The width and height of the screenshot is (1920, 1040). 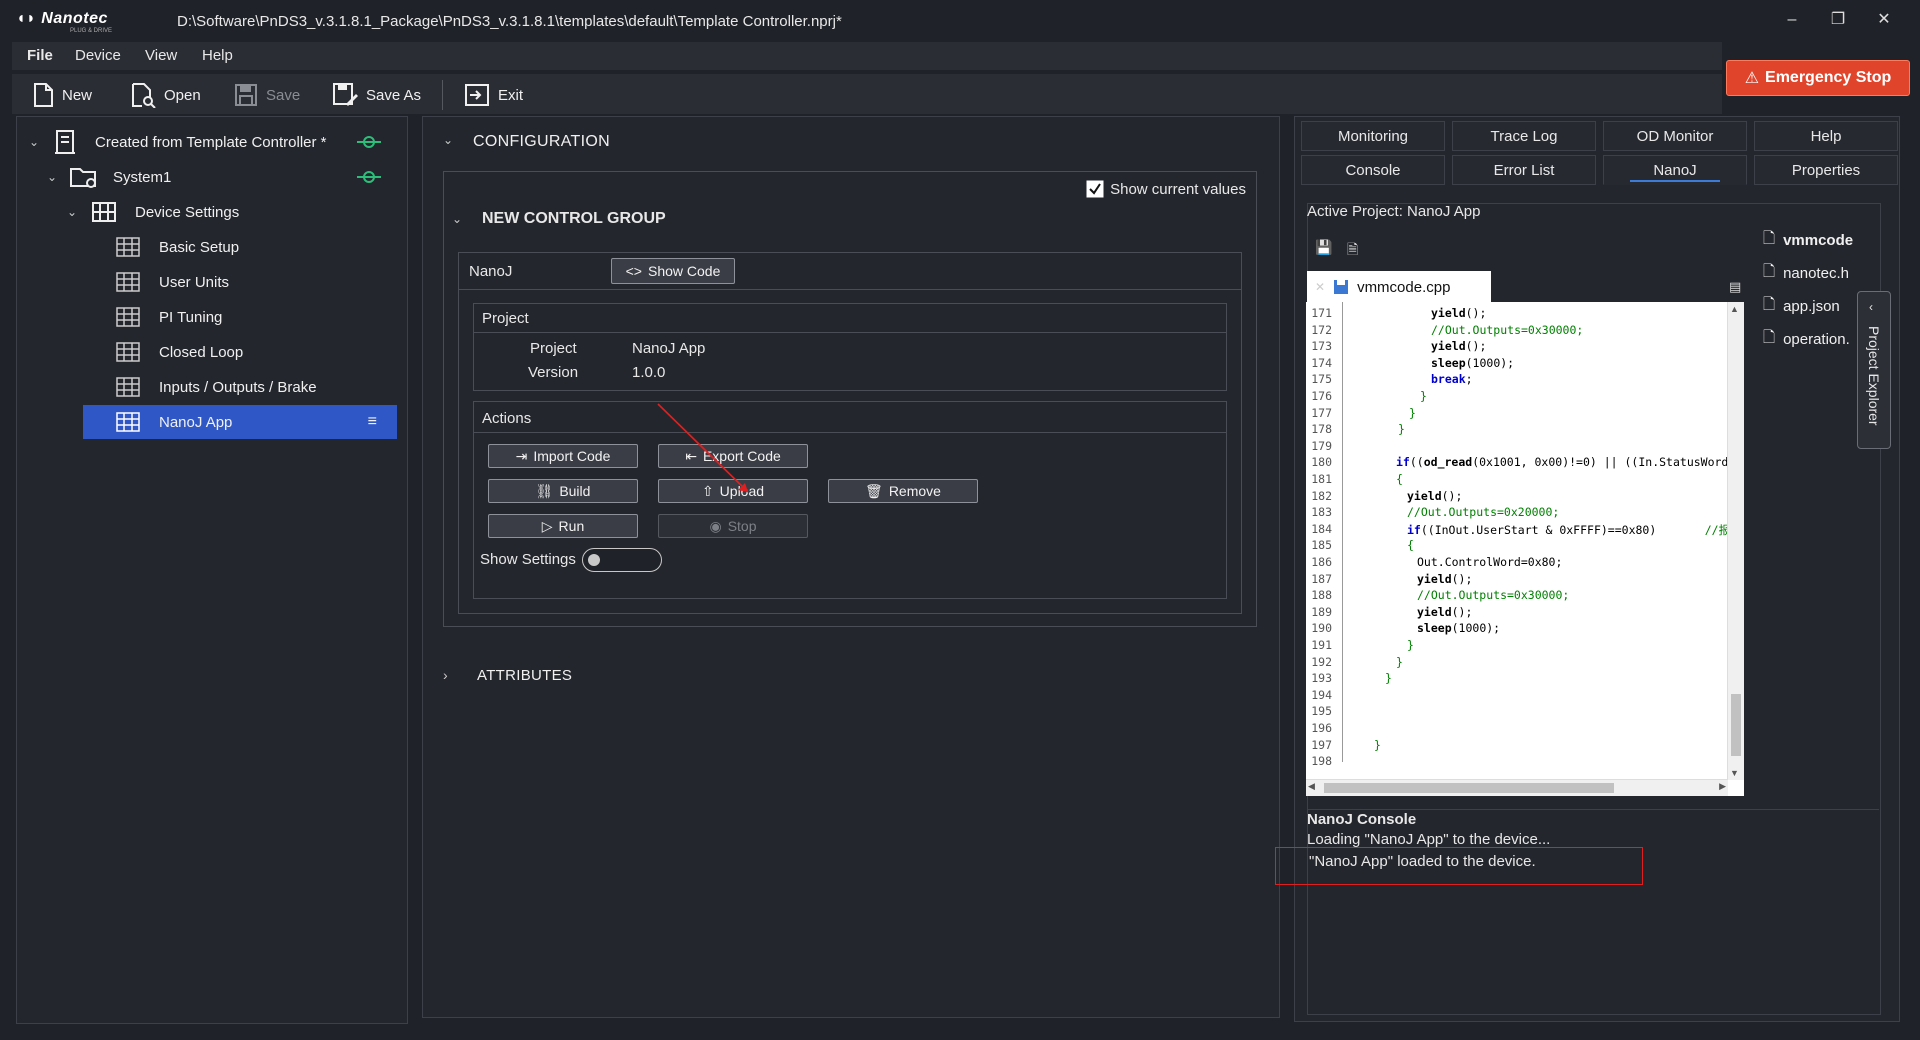 I want to click on version-label: Version, so click(x=553, y=372).